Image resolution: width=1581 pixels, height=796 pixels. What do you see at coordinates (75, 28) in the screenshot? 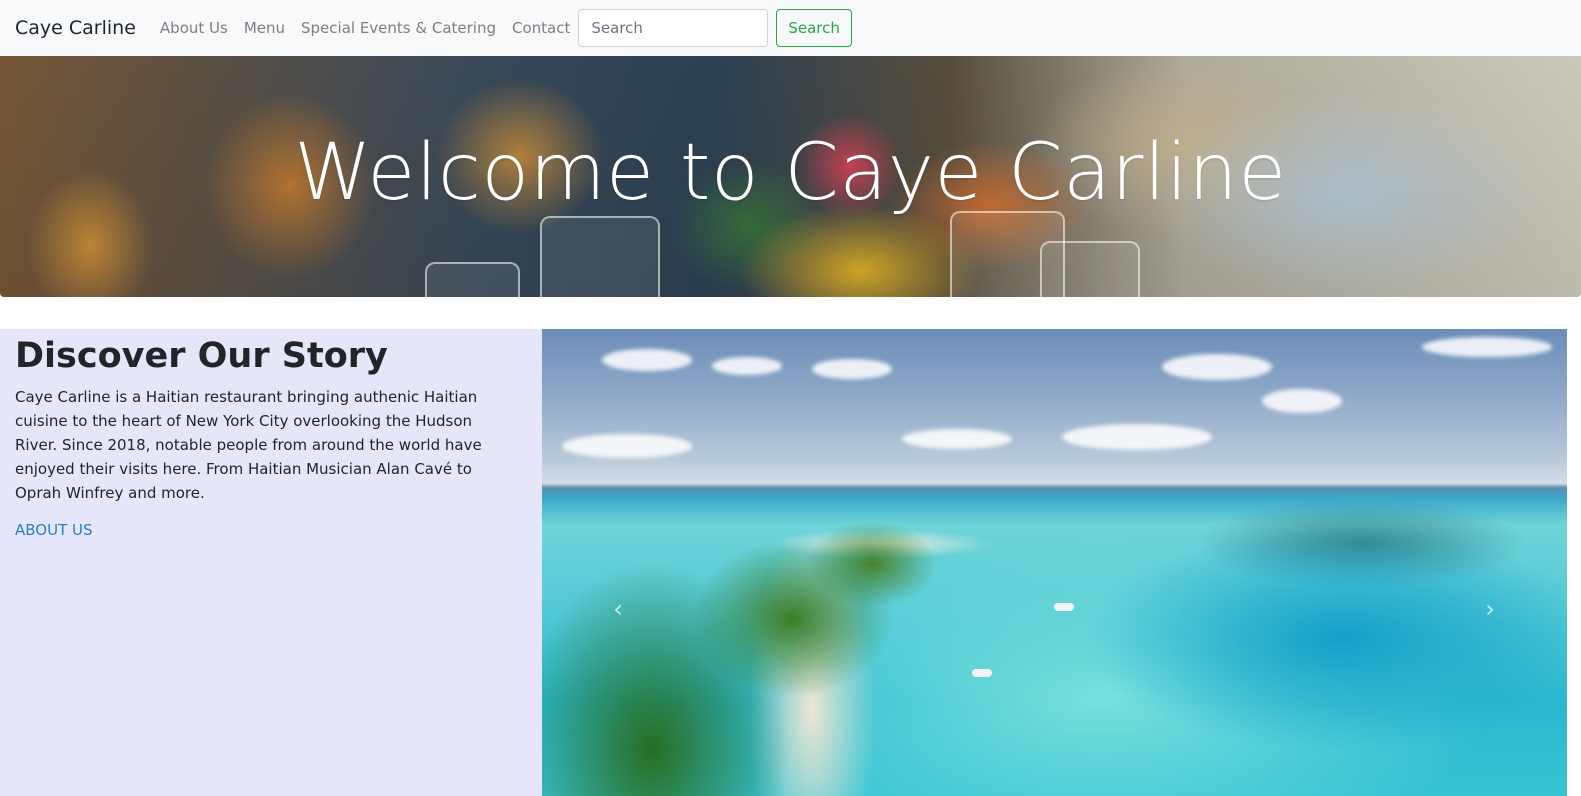
I see `brand-logo-link: Caye Carline` at bounding box center [75, 28].